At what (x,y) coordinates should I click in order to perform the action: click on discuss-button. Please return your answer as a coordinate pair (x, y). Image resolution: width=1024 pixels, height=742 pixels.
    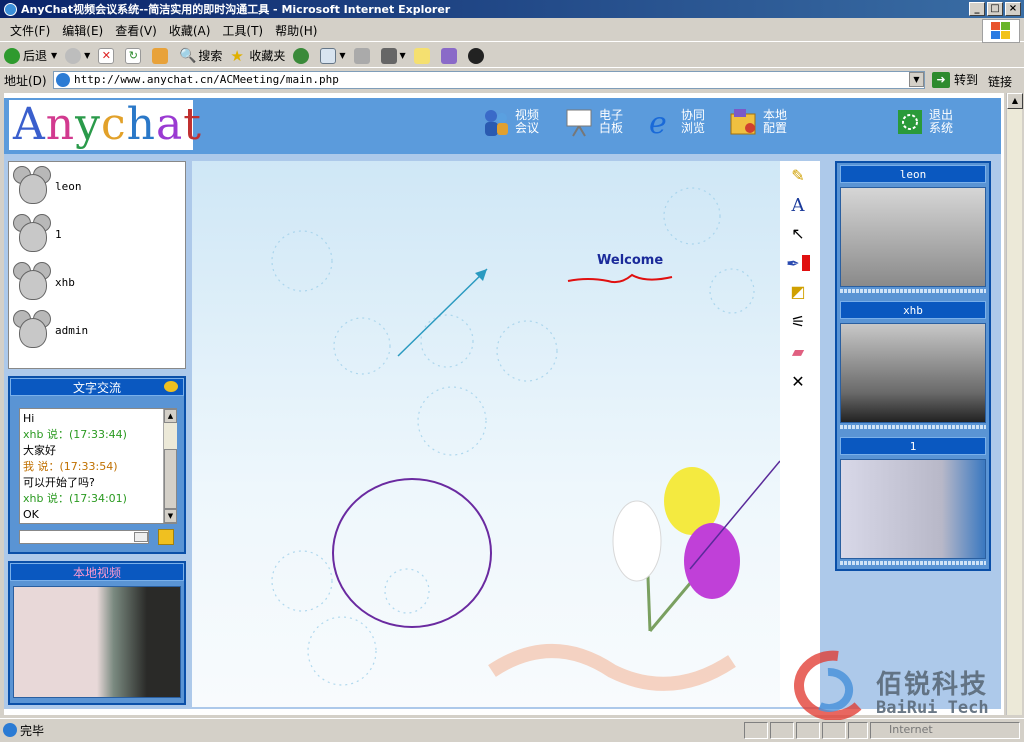
    Looking at the image, I should click on (423, 55).